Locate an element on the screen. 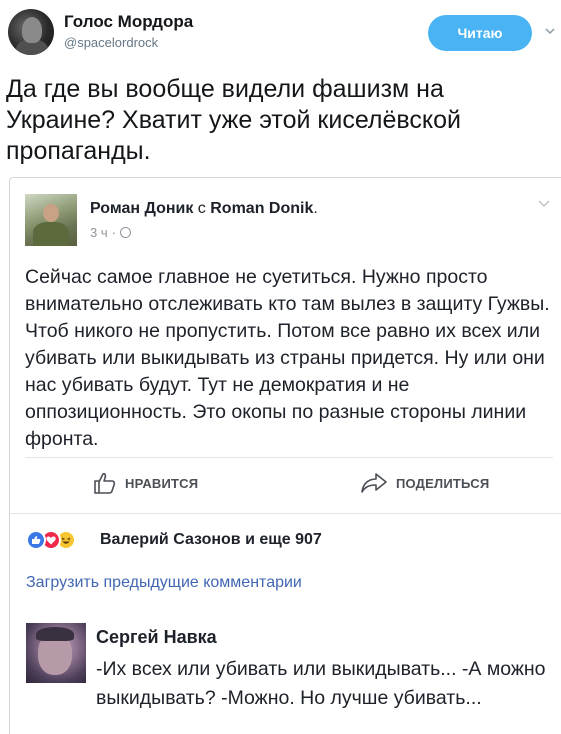 Image resolution: width=561 pixels, height=734 pixels. like-reaction-icon is located at coordinates (36, 540).